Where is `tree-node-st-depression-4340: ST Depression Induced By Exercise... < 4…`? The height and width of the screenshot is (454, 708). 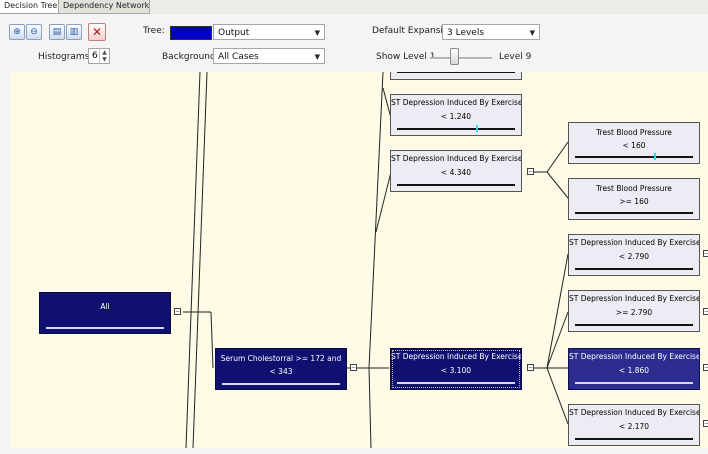
tree-node-st-depression-4340: ST Depression Induced By Exercise... < 4… is located at coordinates (456, 171).